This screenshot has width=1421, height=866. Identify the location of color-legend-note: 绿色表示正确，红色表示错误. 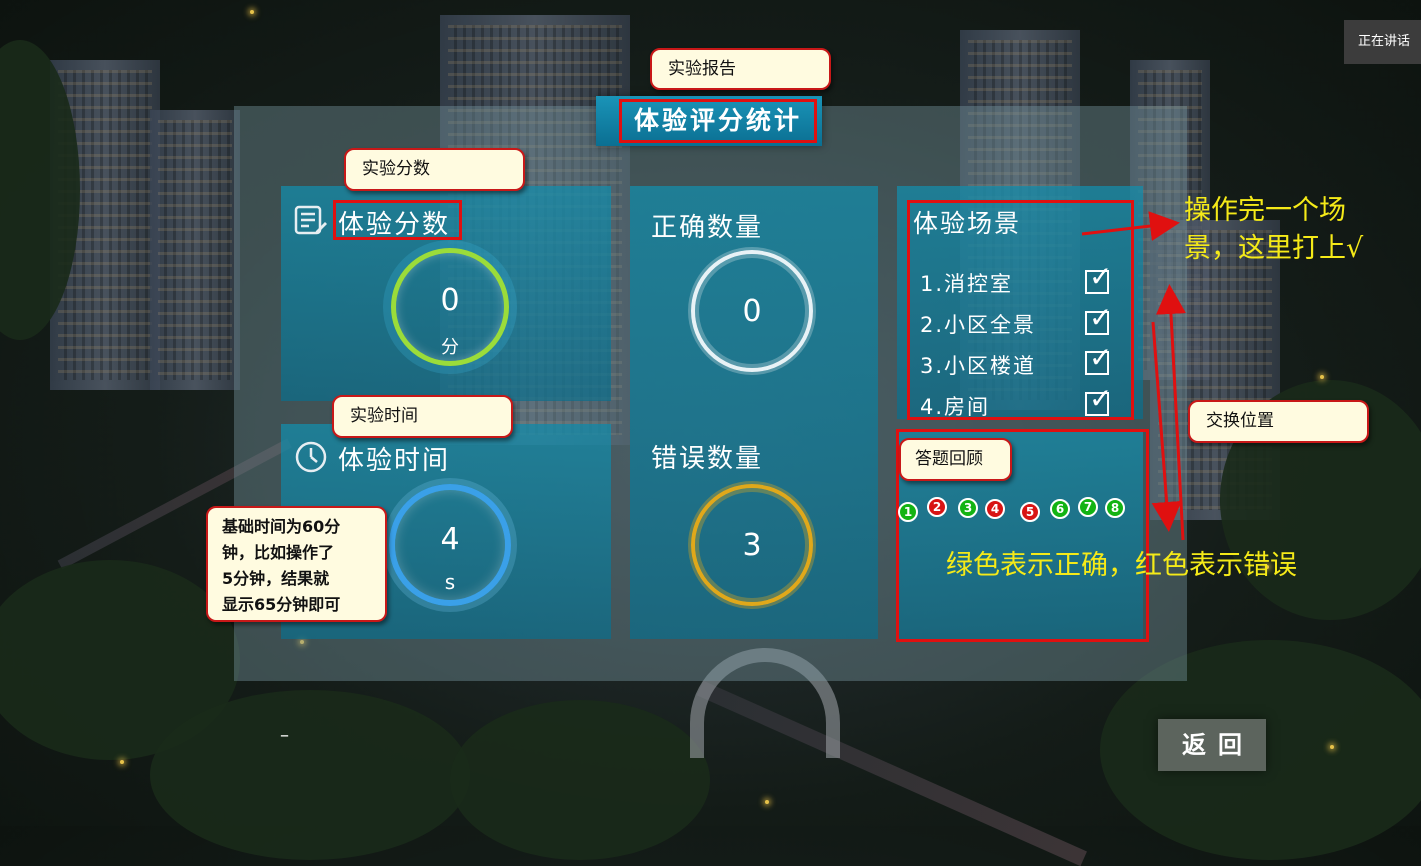
(1121, 565).